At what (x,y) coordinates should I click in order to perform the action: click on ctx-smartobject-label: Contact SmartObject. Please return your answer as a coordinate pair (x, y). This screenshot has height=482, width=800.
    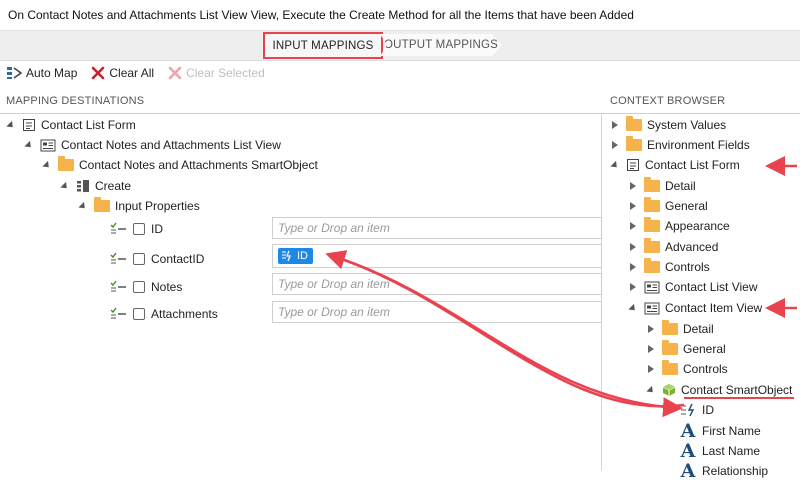
    Looking at the image, I should click on (737, 390).